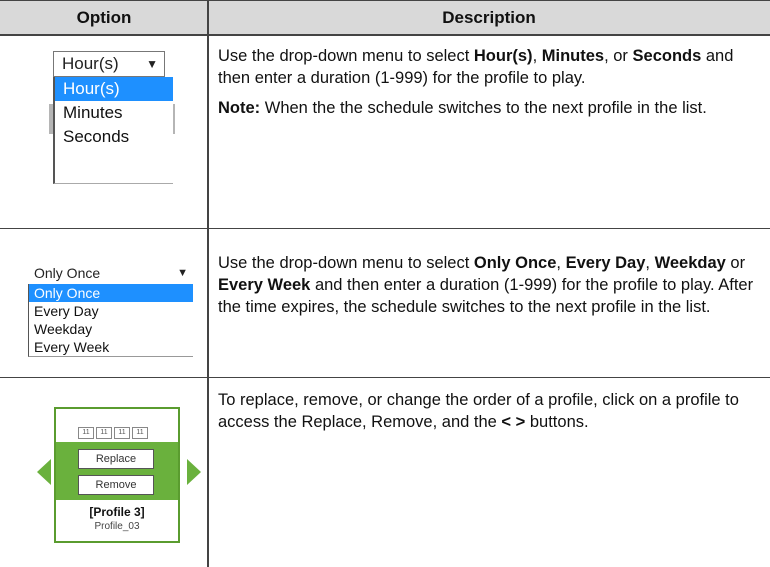 The height and width of the screenshot is (567, 770). I want to click on repeat-options: Only Once Every Day Weekday Every Week, so click(110, 320).